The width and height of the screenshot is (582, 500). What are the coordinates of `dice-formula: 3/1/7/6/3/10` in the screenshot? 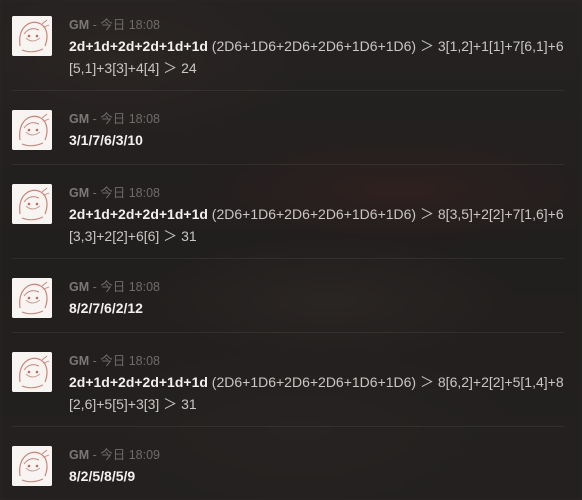 It's located at (106, 140).